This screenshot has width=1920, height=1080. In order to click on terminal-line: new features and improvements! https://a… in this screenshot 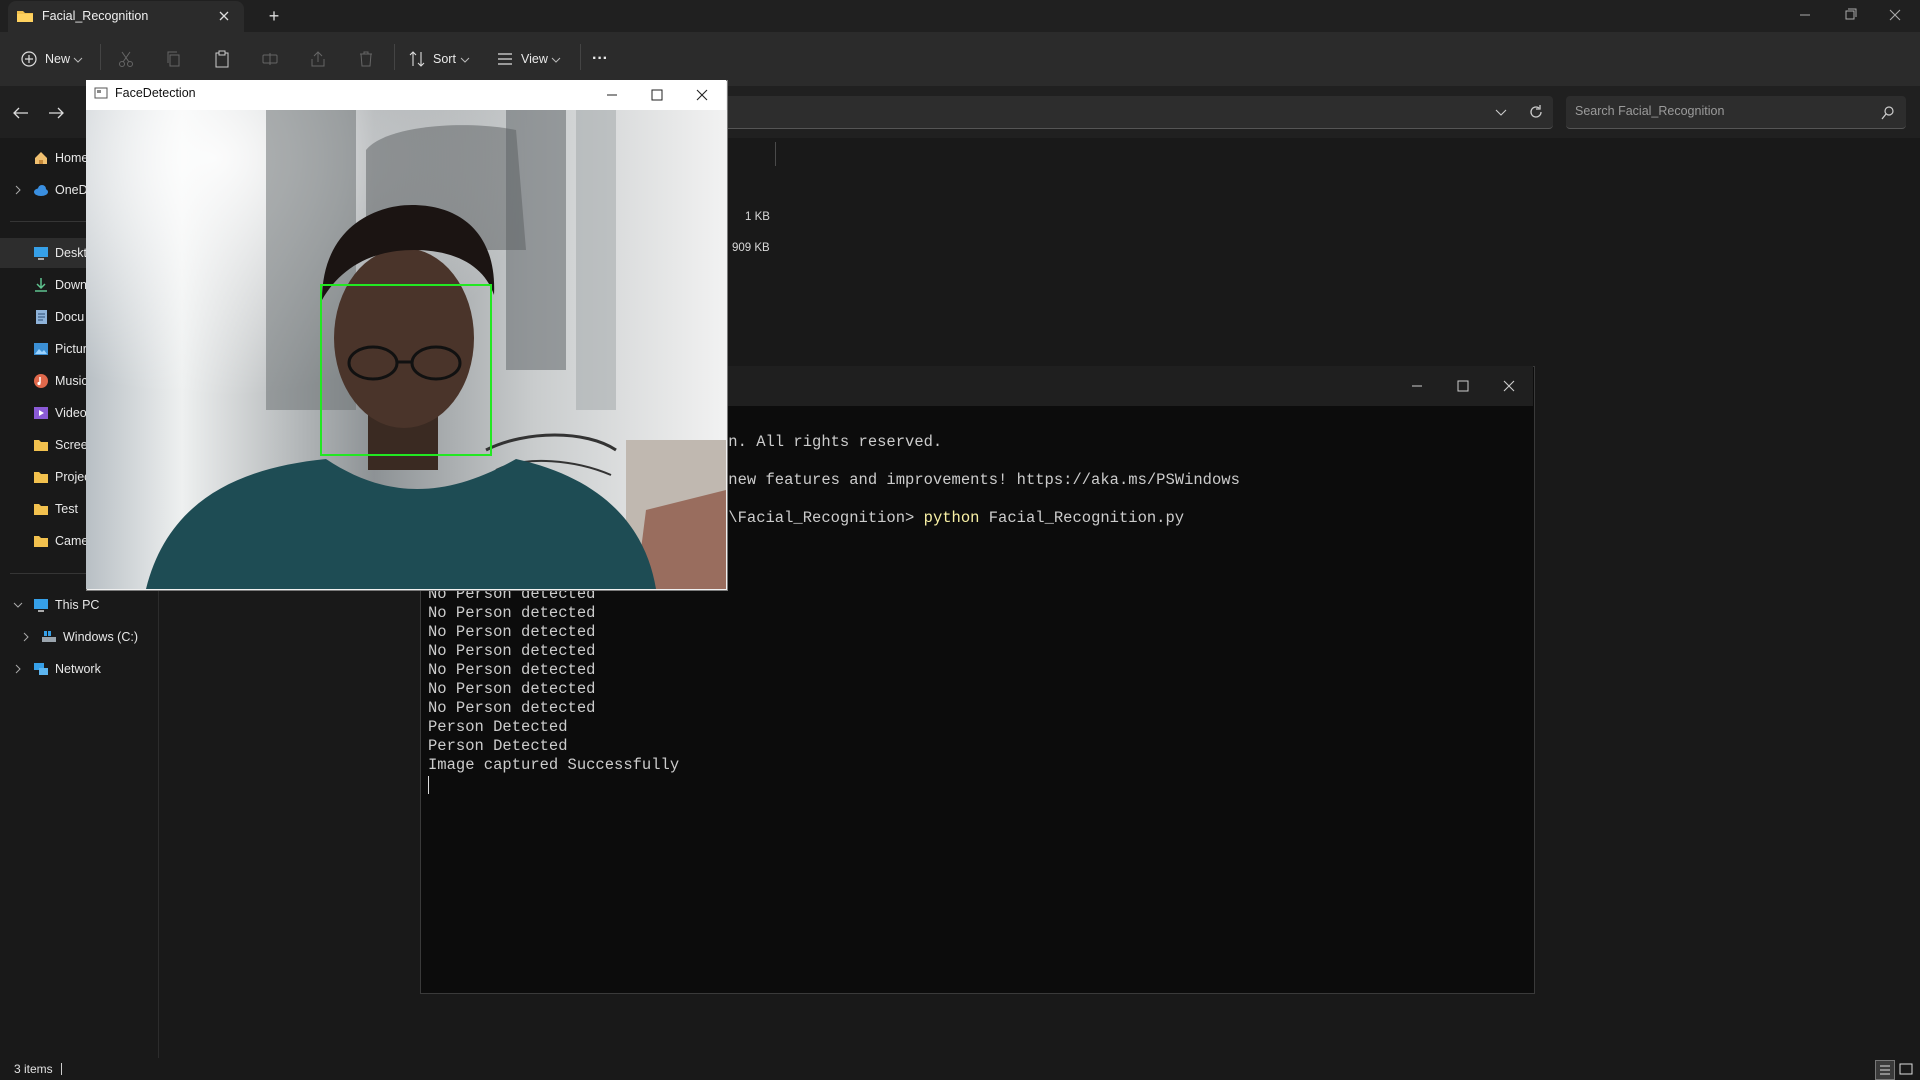, I will do `click(979, 480)`.